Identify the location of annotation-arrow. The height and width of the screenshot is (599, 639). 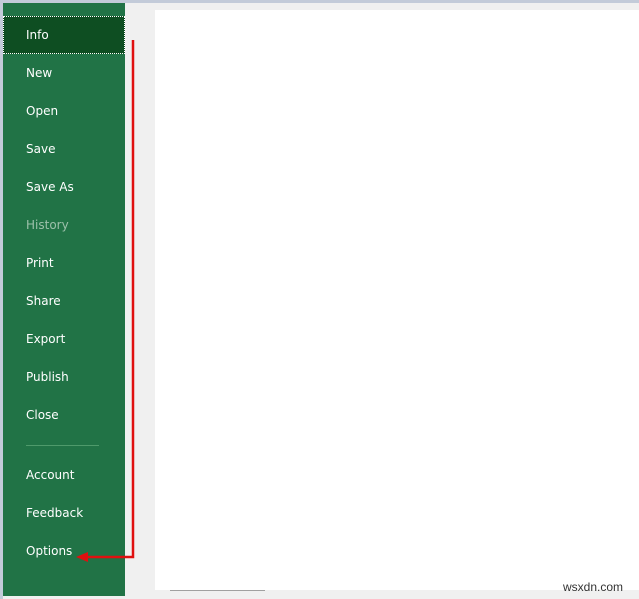
(105, 301).